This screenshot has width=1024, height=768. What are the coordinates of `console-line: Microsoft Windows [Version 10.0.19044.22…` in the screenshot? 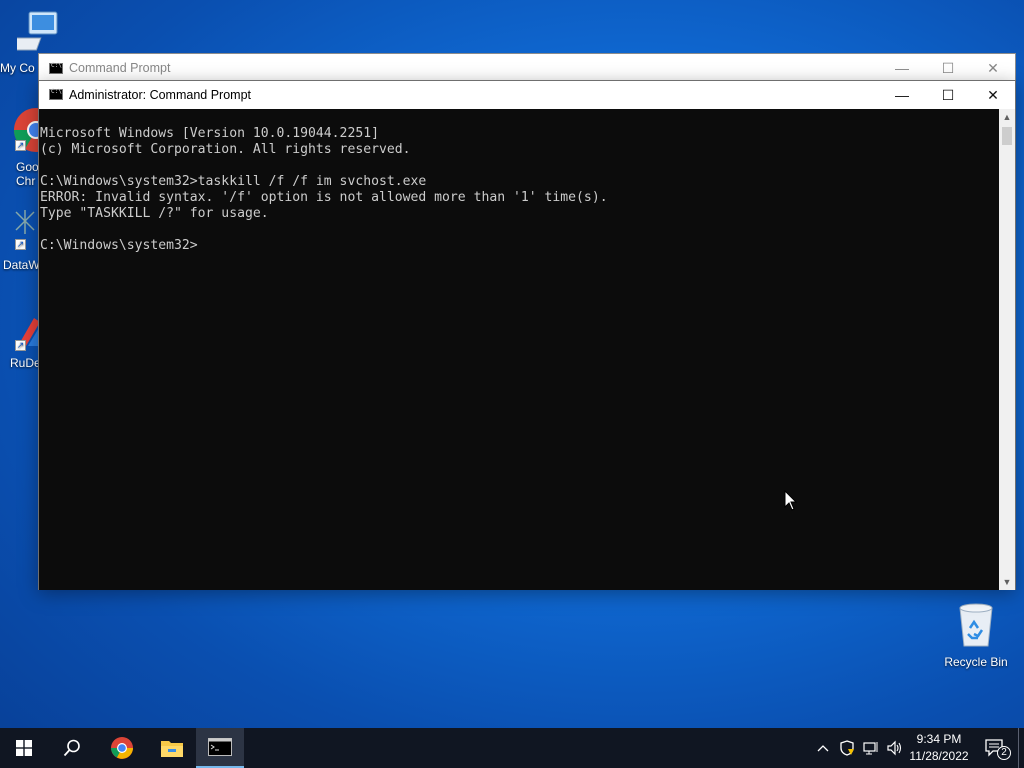 It's located at (209, 133).